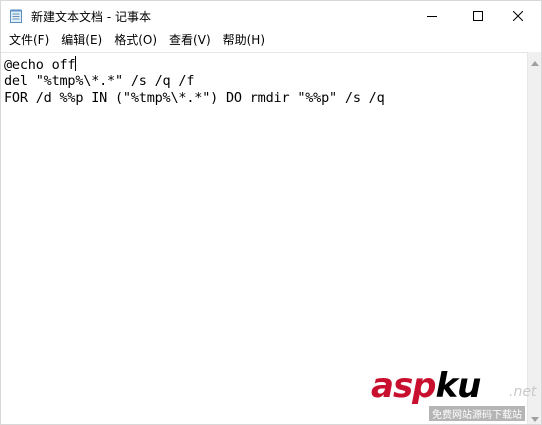 Image resolution: width=542 pixels, height=425 pixels. I want to click on minimize-button, so click(432, 15).